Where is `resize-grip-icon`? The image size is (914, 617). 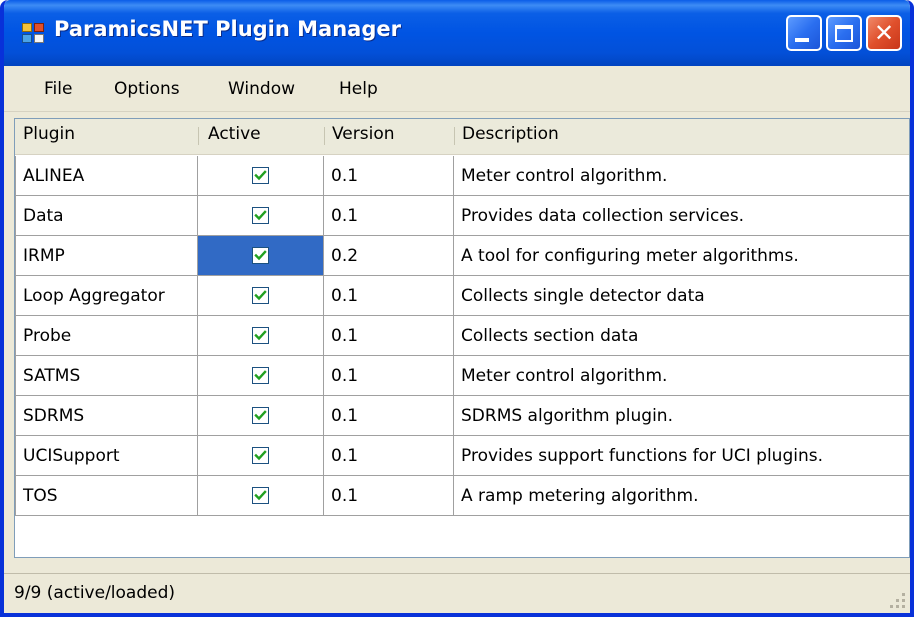 resize-grip-icon is located at coordinates (898, 601).